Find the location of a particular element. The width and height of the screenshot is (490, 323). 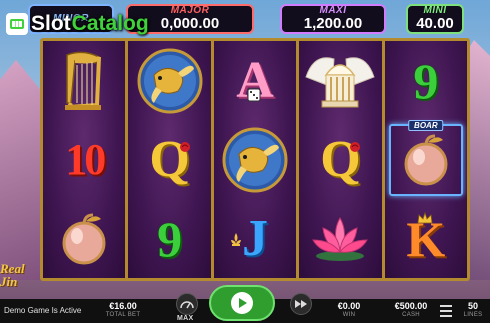

reel-1: 10 is located at coordinates (84, 159).